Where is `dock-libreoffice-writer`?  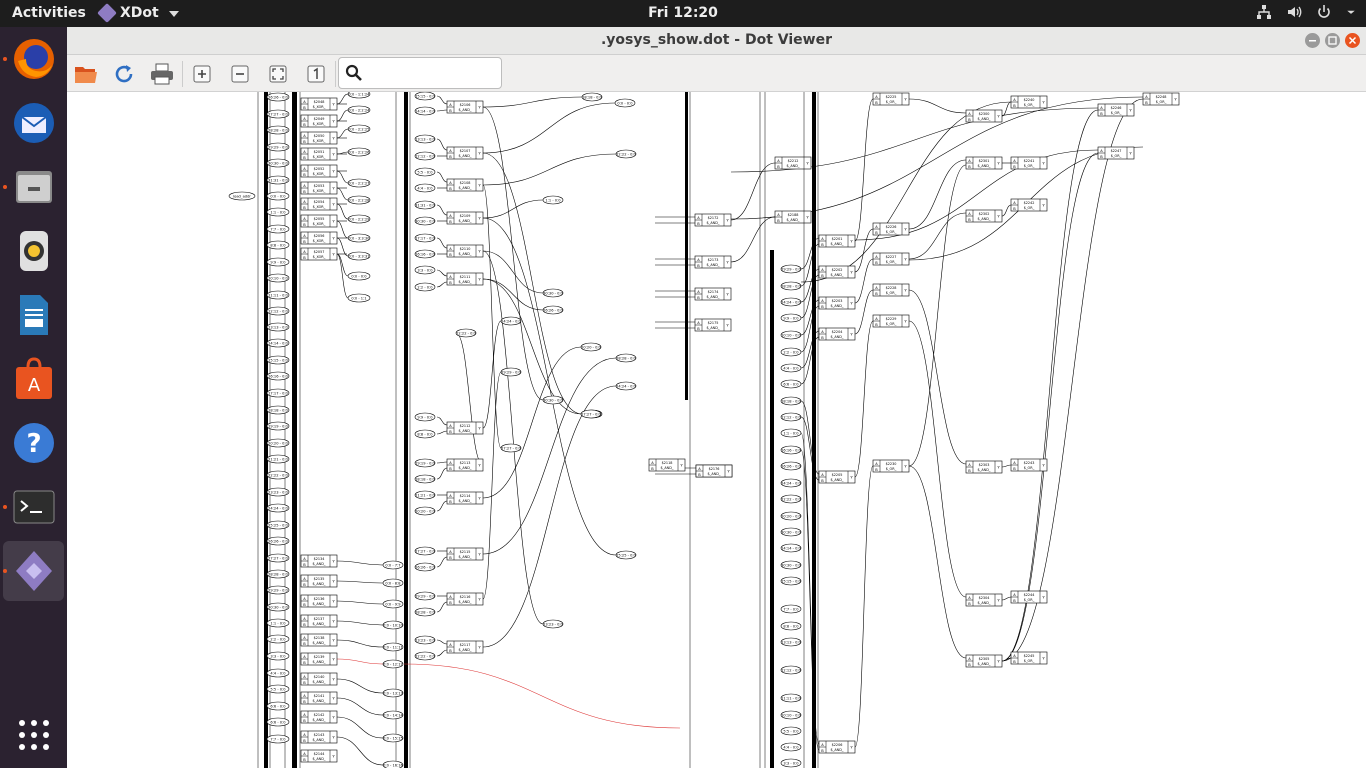
dock-libreoffice-writer is located at coordinates (33, 315).